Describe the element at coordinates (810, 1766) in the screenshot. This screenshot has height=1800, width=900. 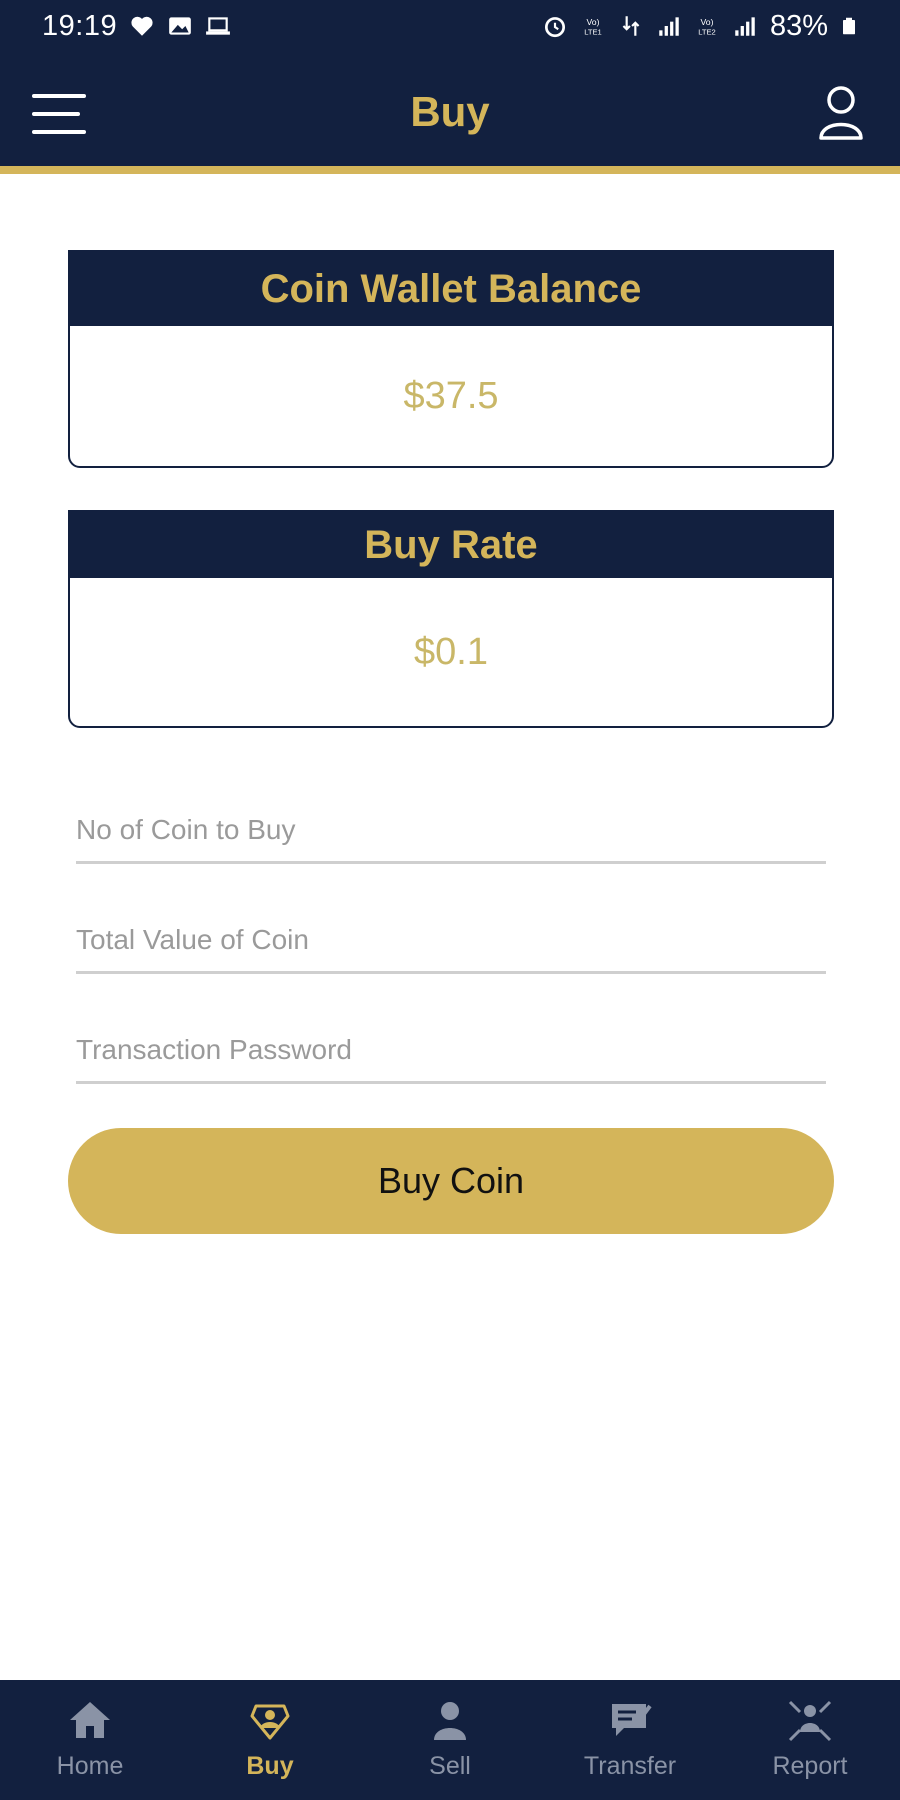
I see `nav-label-report: Report` at that location.